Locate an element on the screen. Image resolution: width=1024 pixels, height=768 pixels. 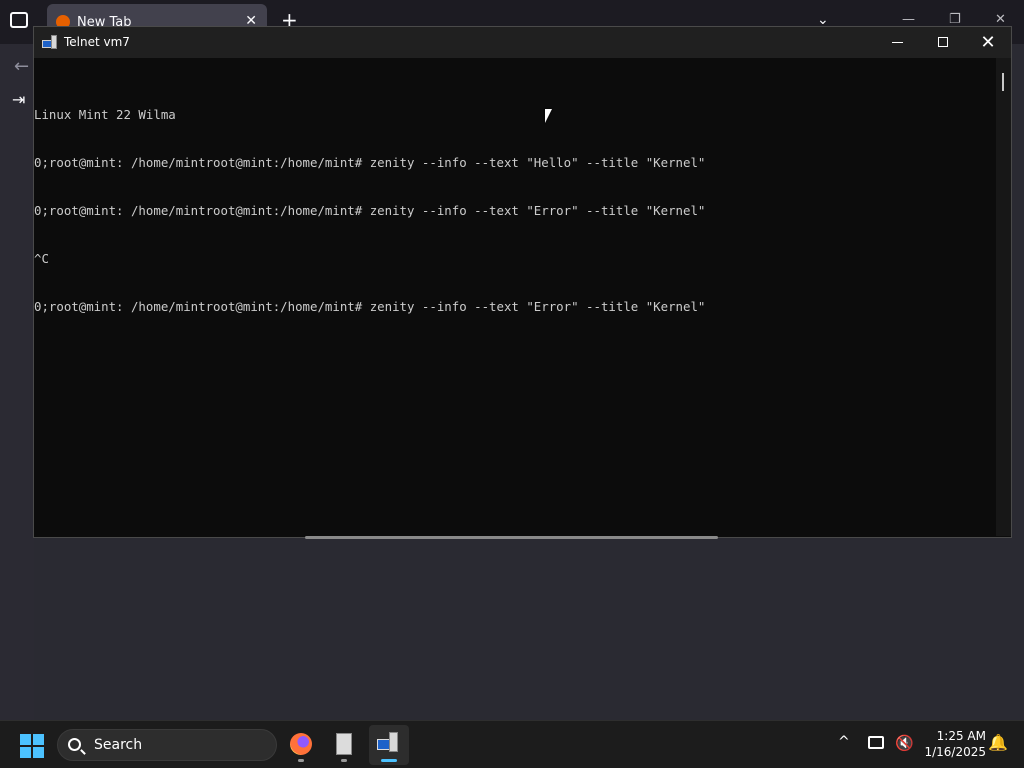
maximize-button is located at coordinates (943, 42).